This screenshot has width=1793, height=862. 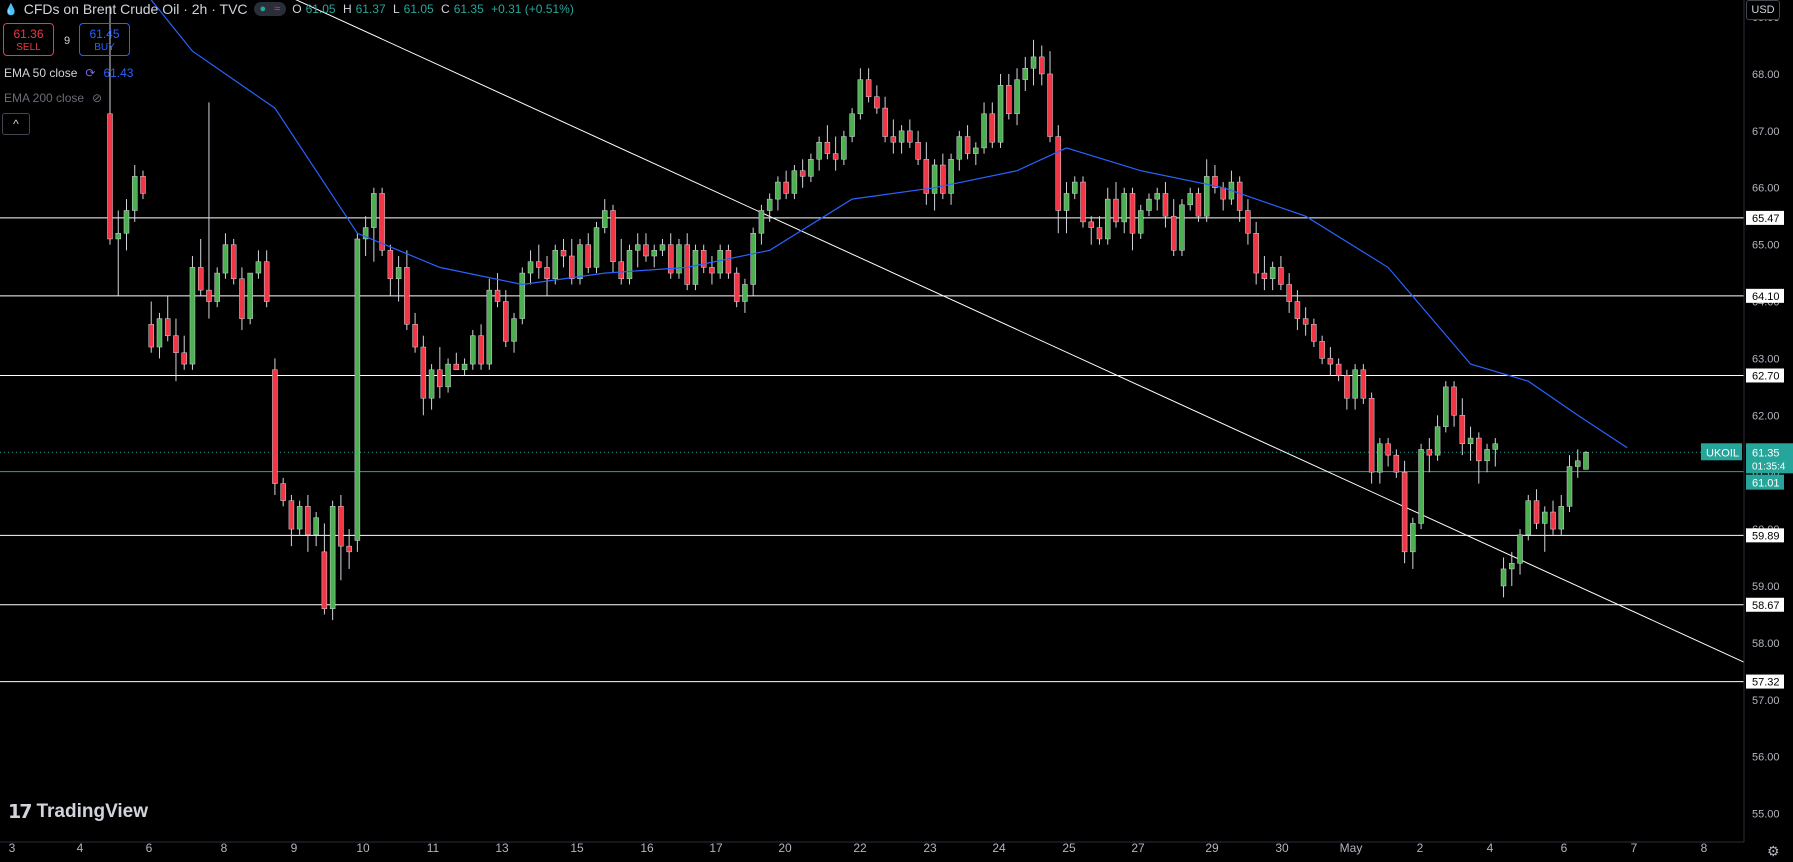 What do you see at coordinates (97, 98) in the screenshot?
I see `hidden-eye-icon: ⊘` at bounding box center [97, 98].